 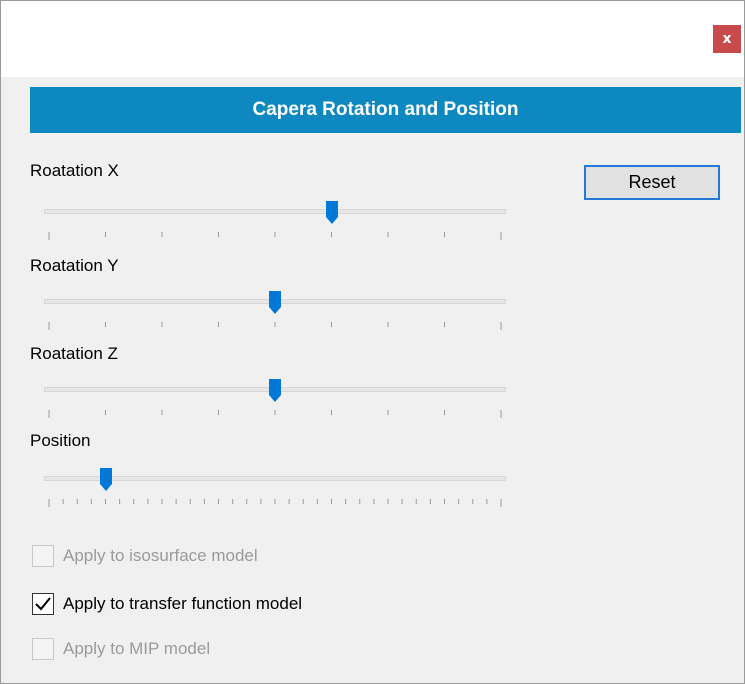 What do you see at coordinates (652, 182) in the screenshot?
I see `reset-button: Reset` at bounding box center [652, 182].